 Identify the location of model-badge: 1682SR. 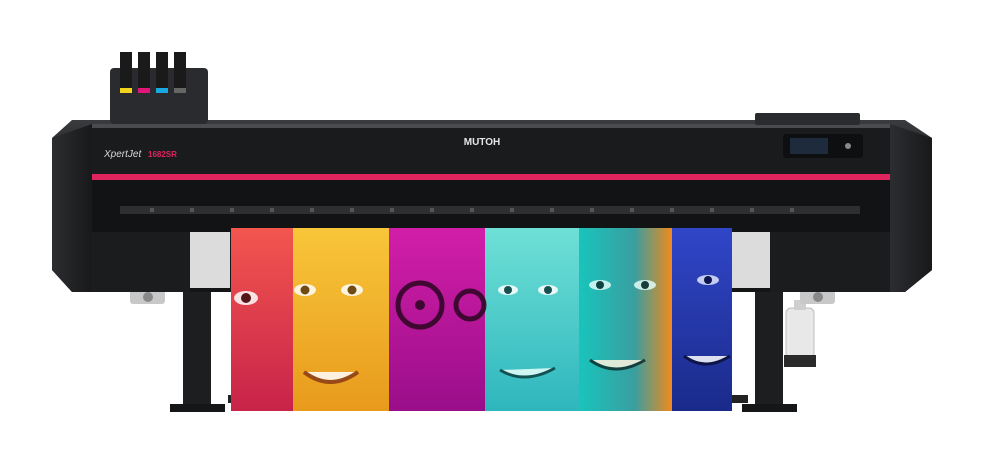
(162, 154).